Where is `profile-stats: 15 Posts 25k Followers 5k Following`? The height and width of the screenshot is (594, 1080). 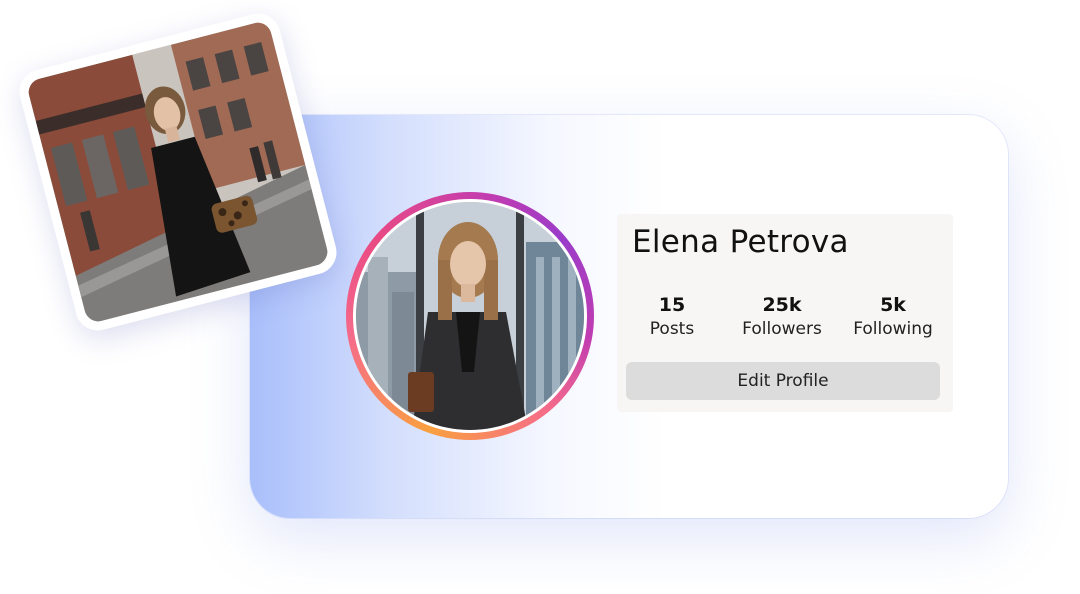
profile-stats: 15 Posts 25k Followers 5k Following is located at coordinates (785, 319).